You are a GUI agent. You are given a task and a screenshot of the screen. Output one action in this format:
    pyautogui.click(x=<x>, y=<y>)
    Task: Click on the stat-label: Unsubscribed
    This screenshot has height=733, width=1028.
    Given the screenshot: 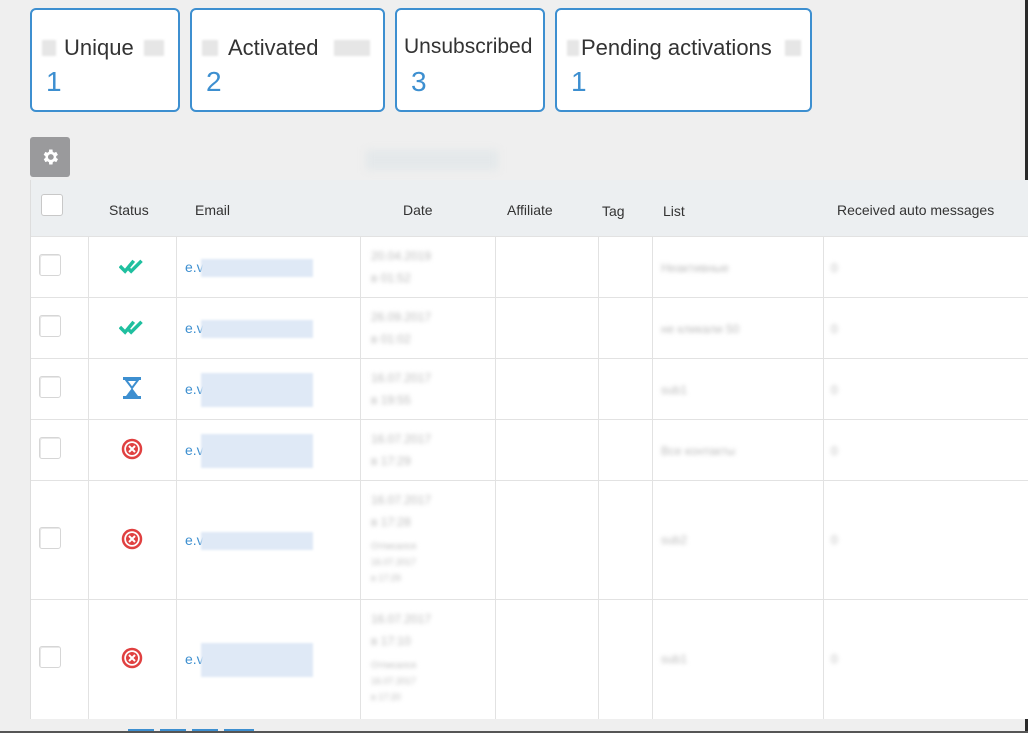 What is the action you would take?
    pyautogui.click(x=468, y=46)
    